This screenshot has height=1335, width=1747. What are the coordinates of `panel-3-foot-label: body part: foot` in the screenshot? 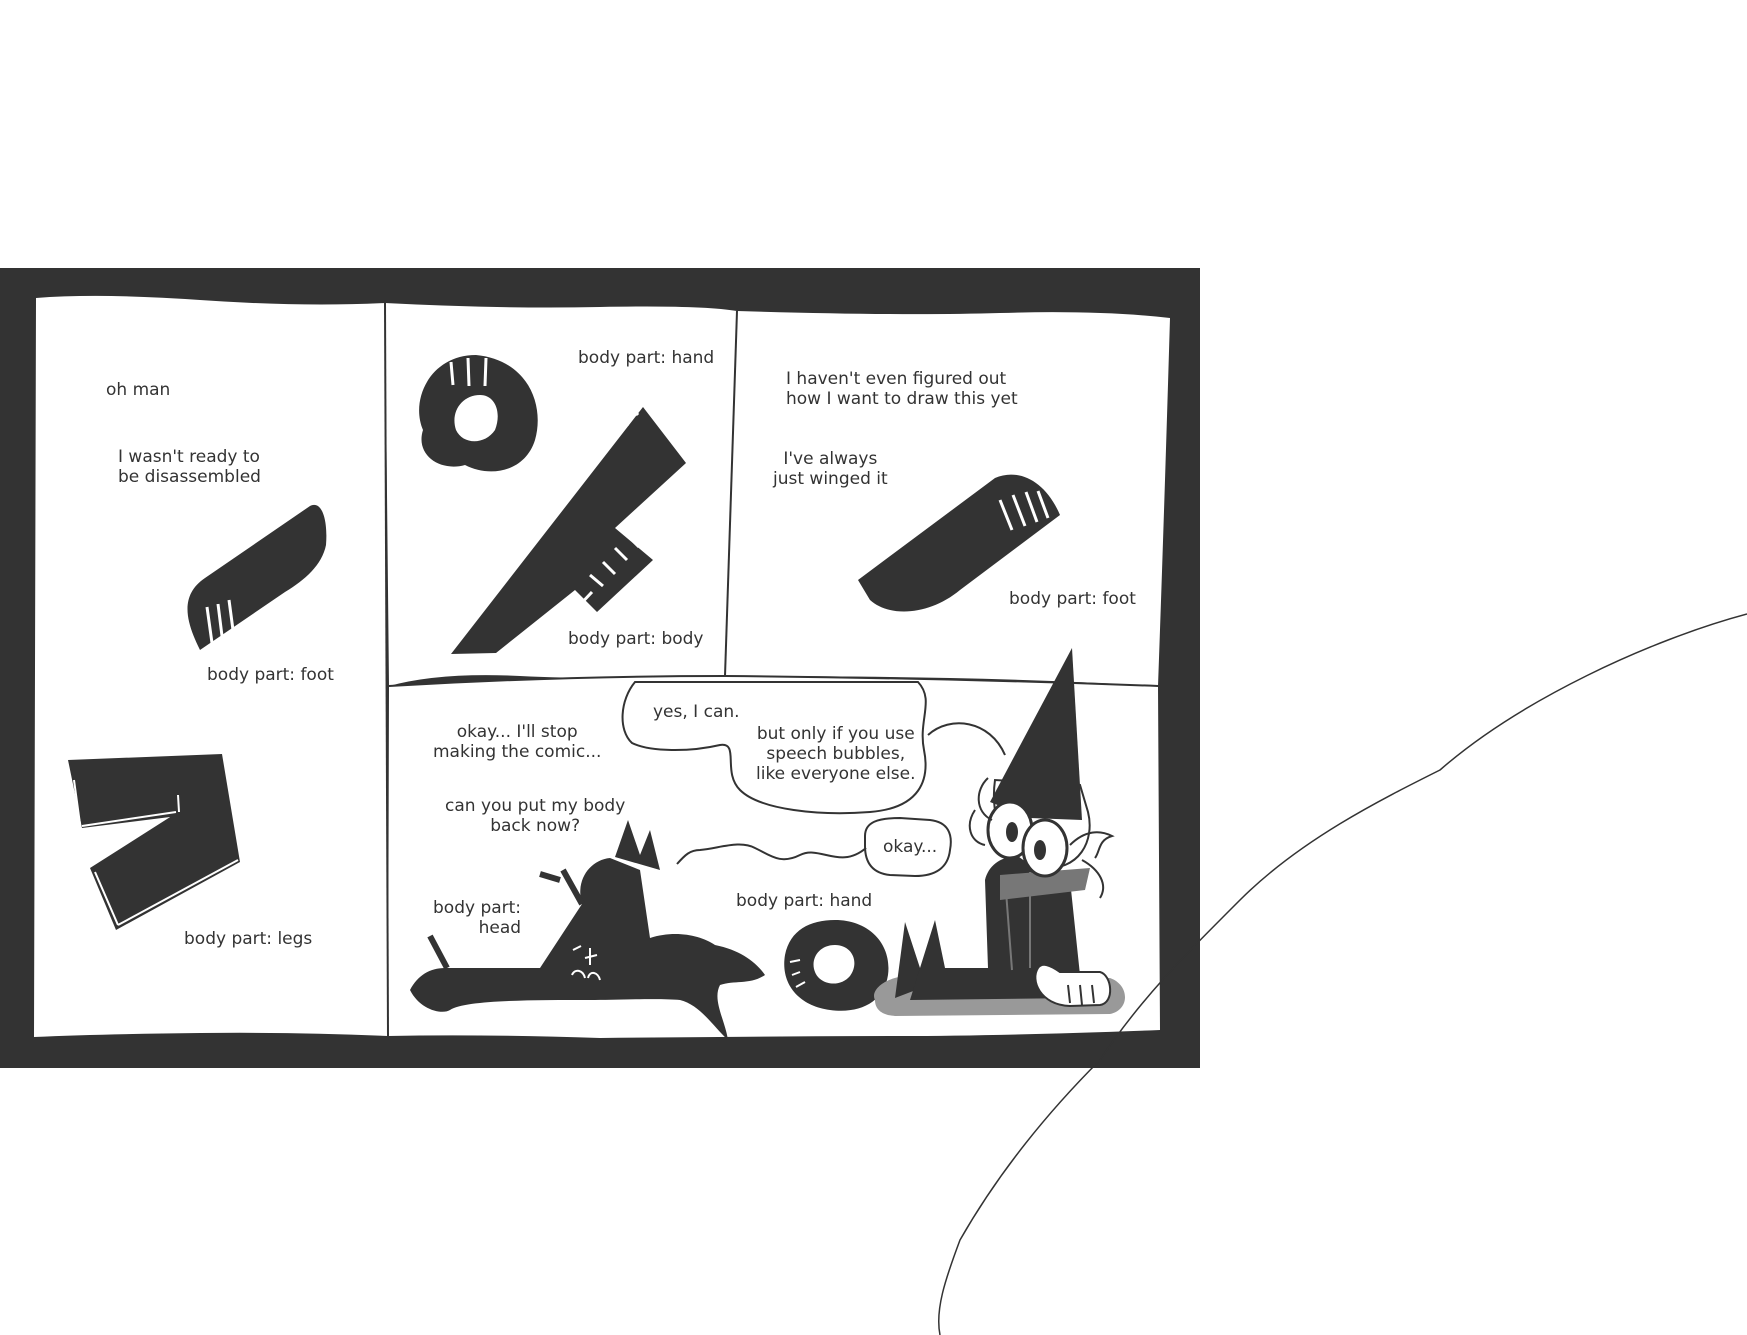 It's located at (1072, 599).